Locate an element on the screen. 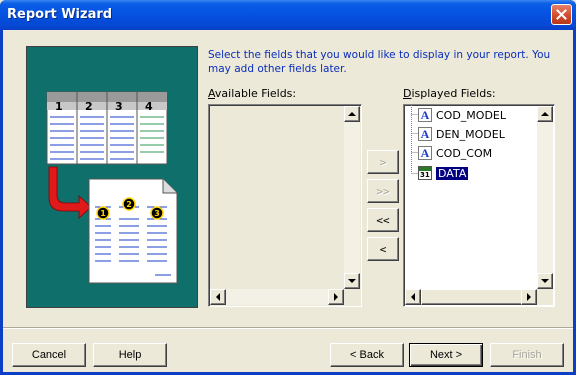  available-scroll-up-button is located at coordinates (352, 114).